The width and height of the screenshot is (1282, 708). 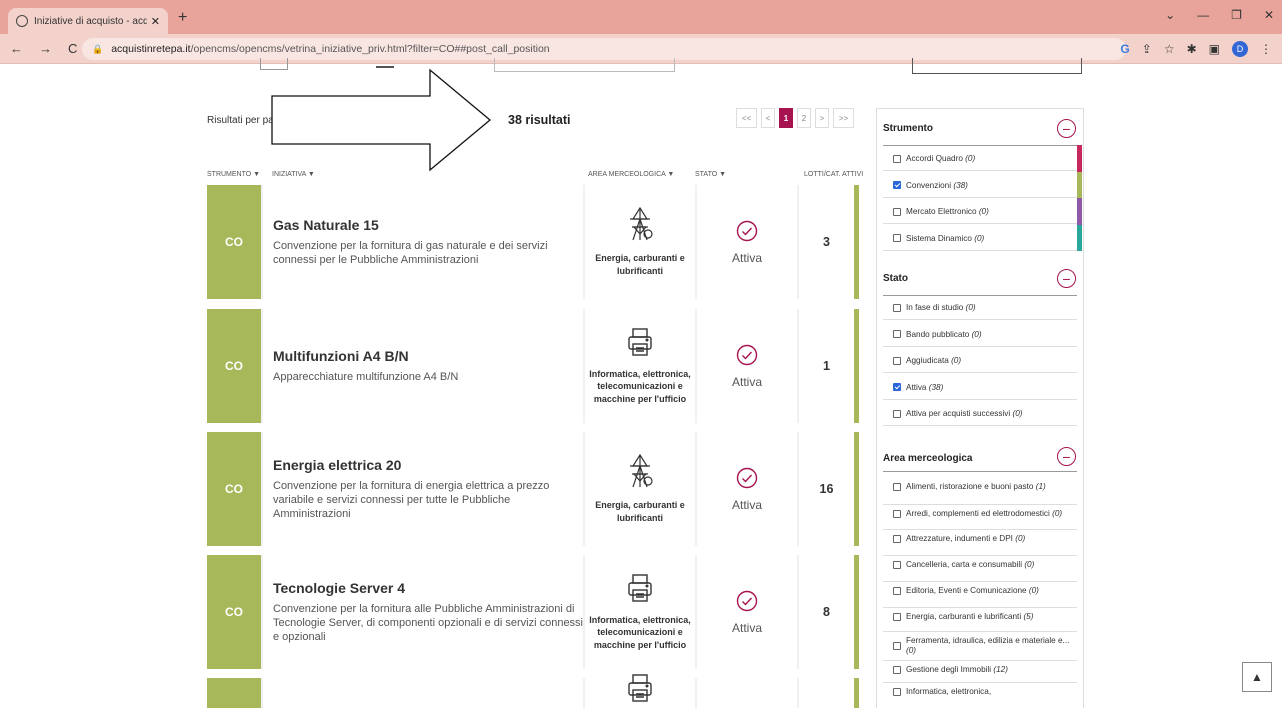 I want to click on url-domain: acquistinretepa.it, so click(x=151, y=49).